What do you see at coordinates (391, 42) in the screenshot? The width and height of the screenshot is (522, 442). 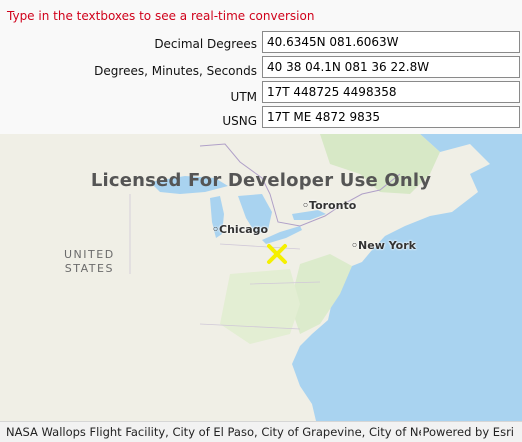 I see `decimal-degrees-input` at bounding box center [391, 42].